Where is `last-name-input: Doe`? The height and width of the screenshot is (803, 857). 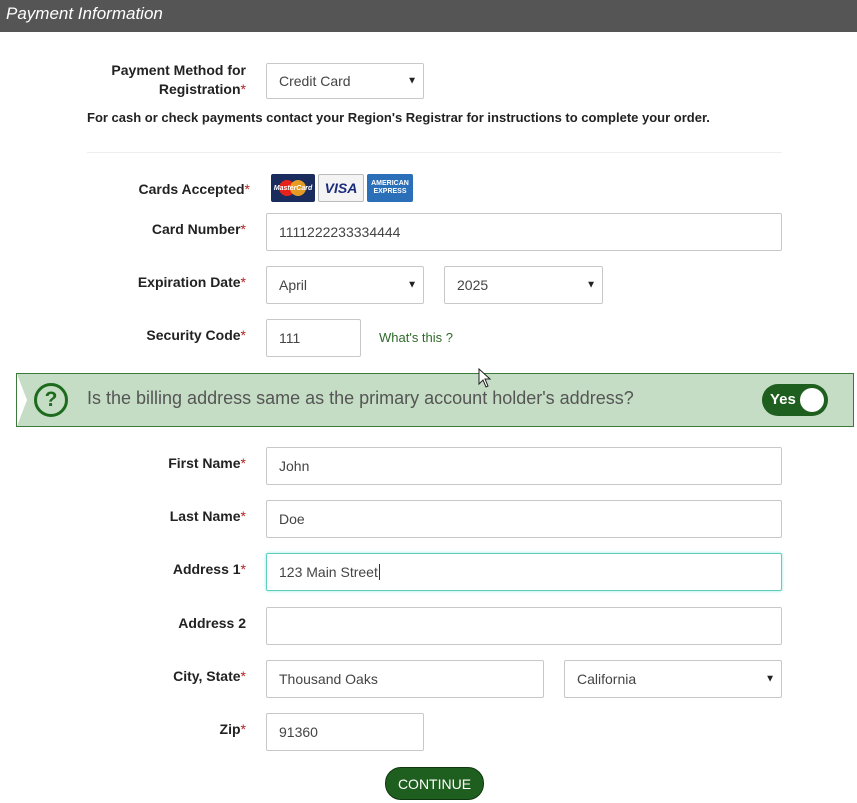 last-name-input: Doe is located at coordinates (524, 519).